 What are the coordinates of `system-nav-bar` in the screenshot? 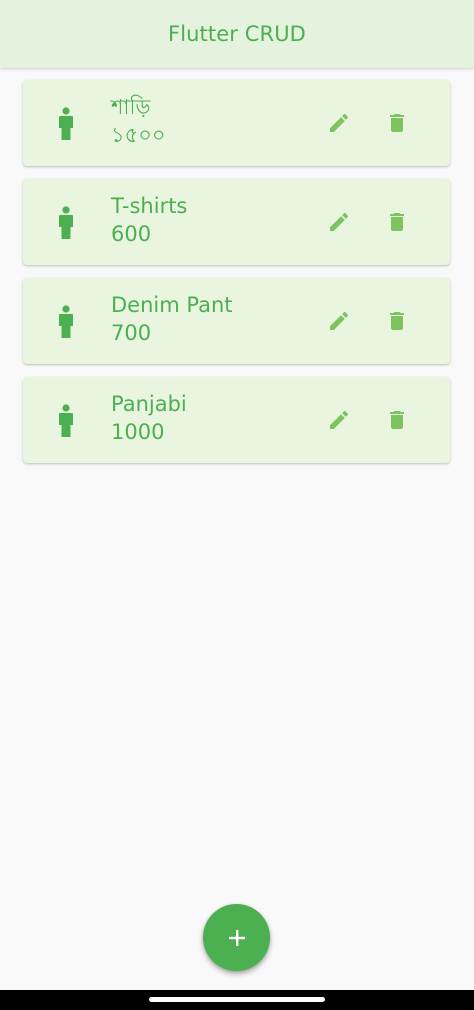 It's located at (237, 1000).